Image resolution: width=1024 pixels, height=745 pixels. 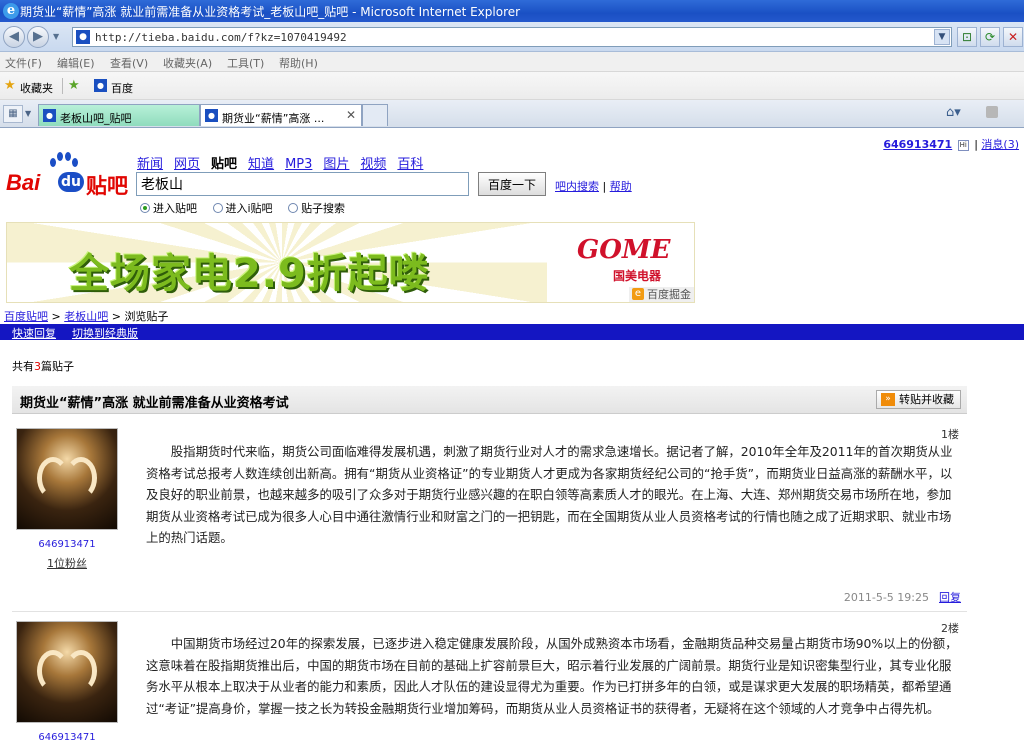 What do you see at coordinates (224, 164) in the screenshot?
I see `channel-tieba: 贴吧` at bounding box center [224, 164].